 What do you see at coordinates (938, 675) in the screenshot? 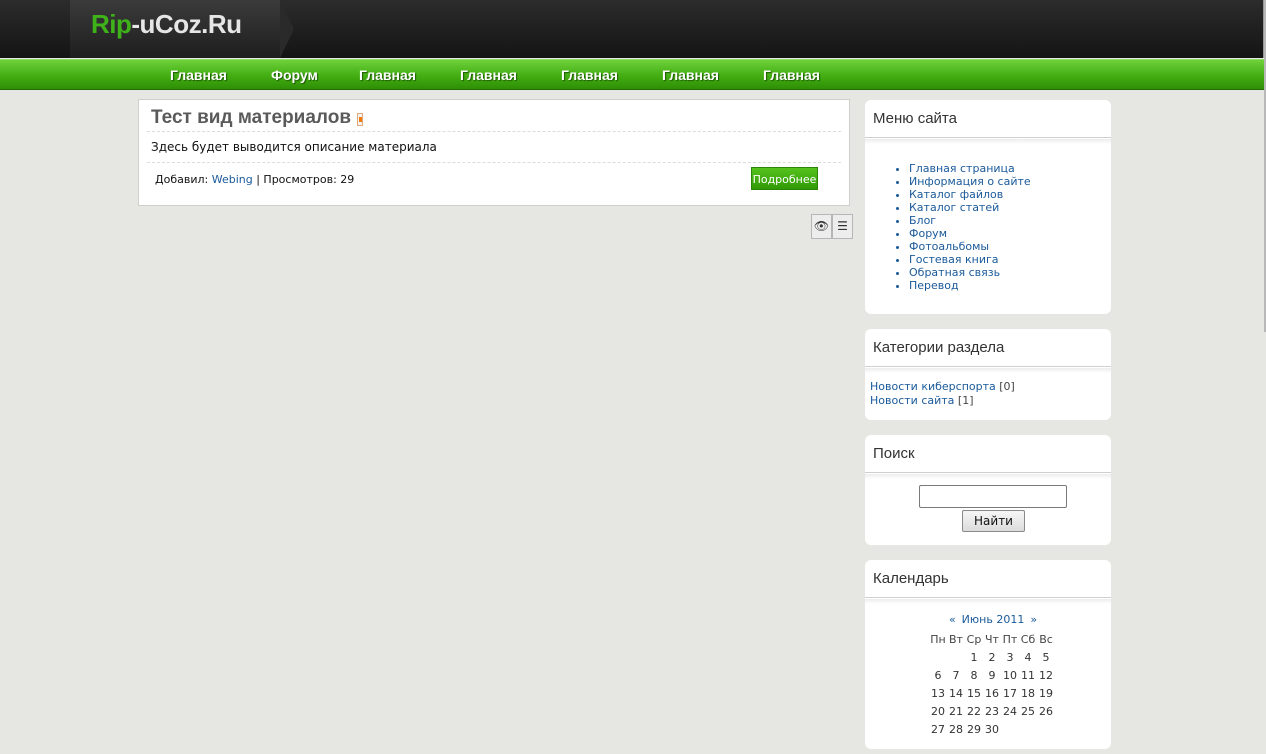
I see `calendar-day: 6` at bounding box center [938, 675].